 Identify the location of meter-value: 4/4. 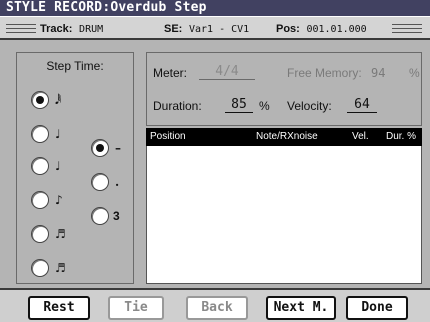
(227, 72).